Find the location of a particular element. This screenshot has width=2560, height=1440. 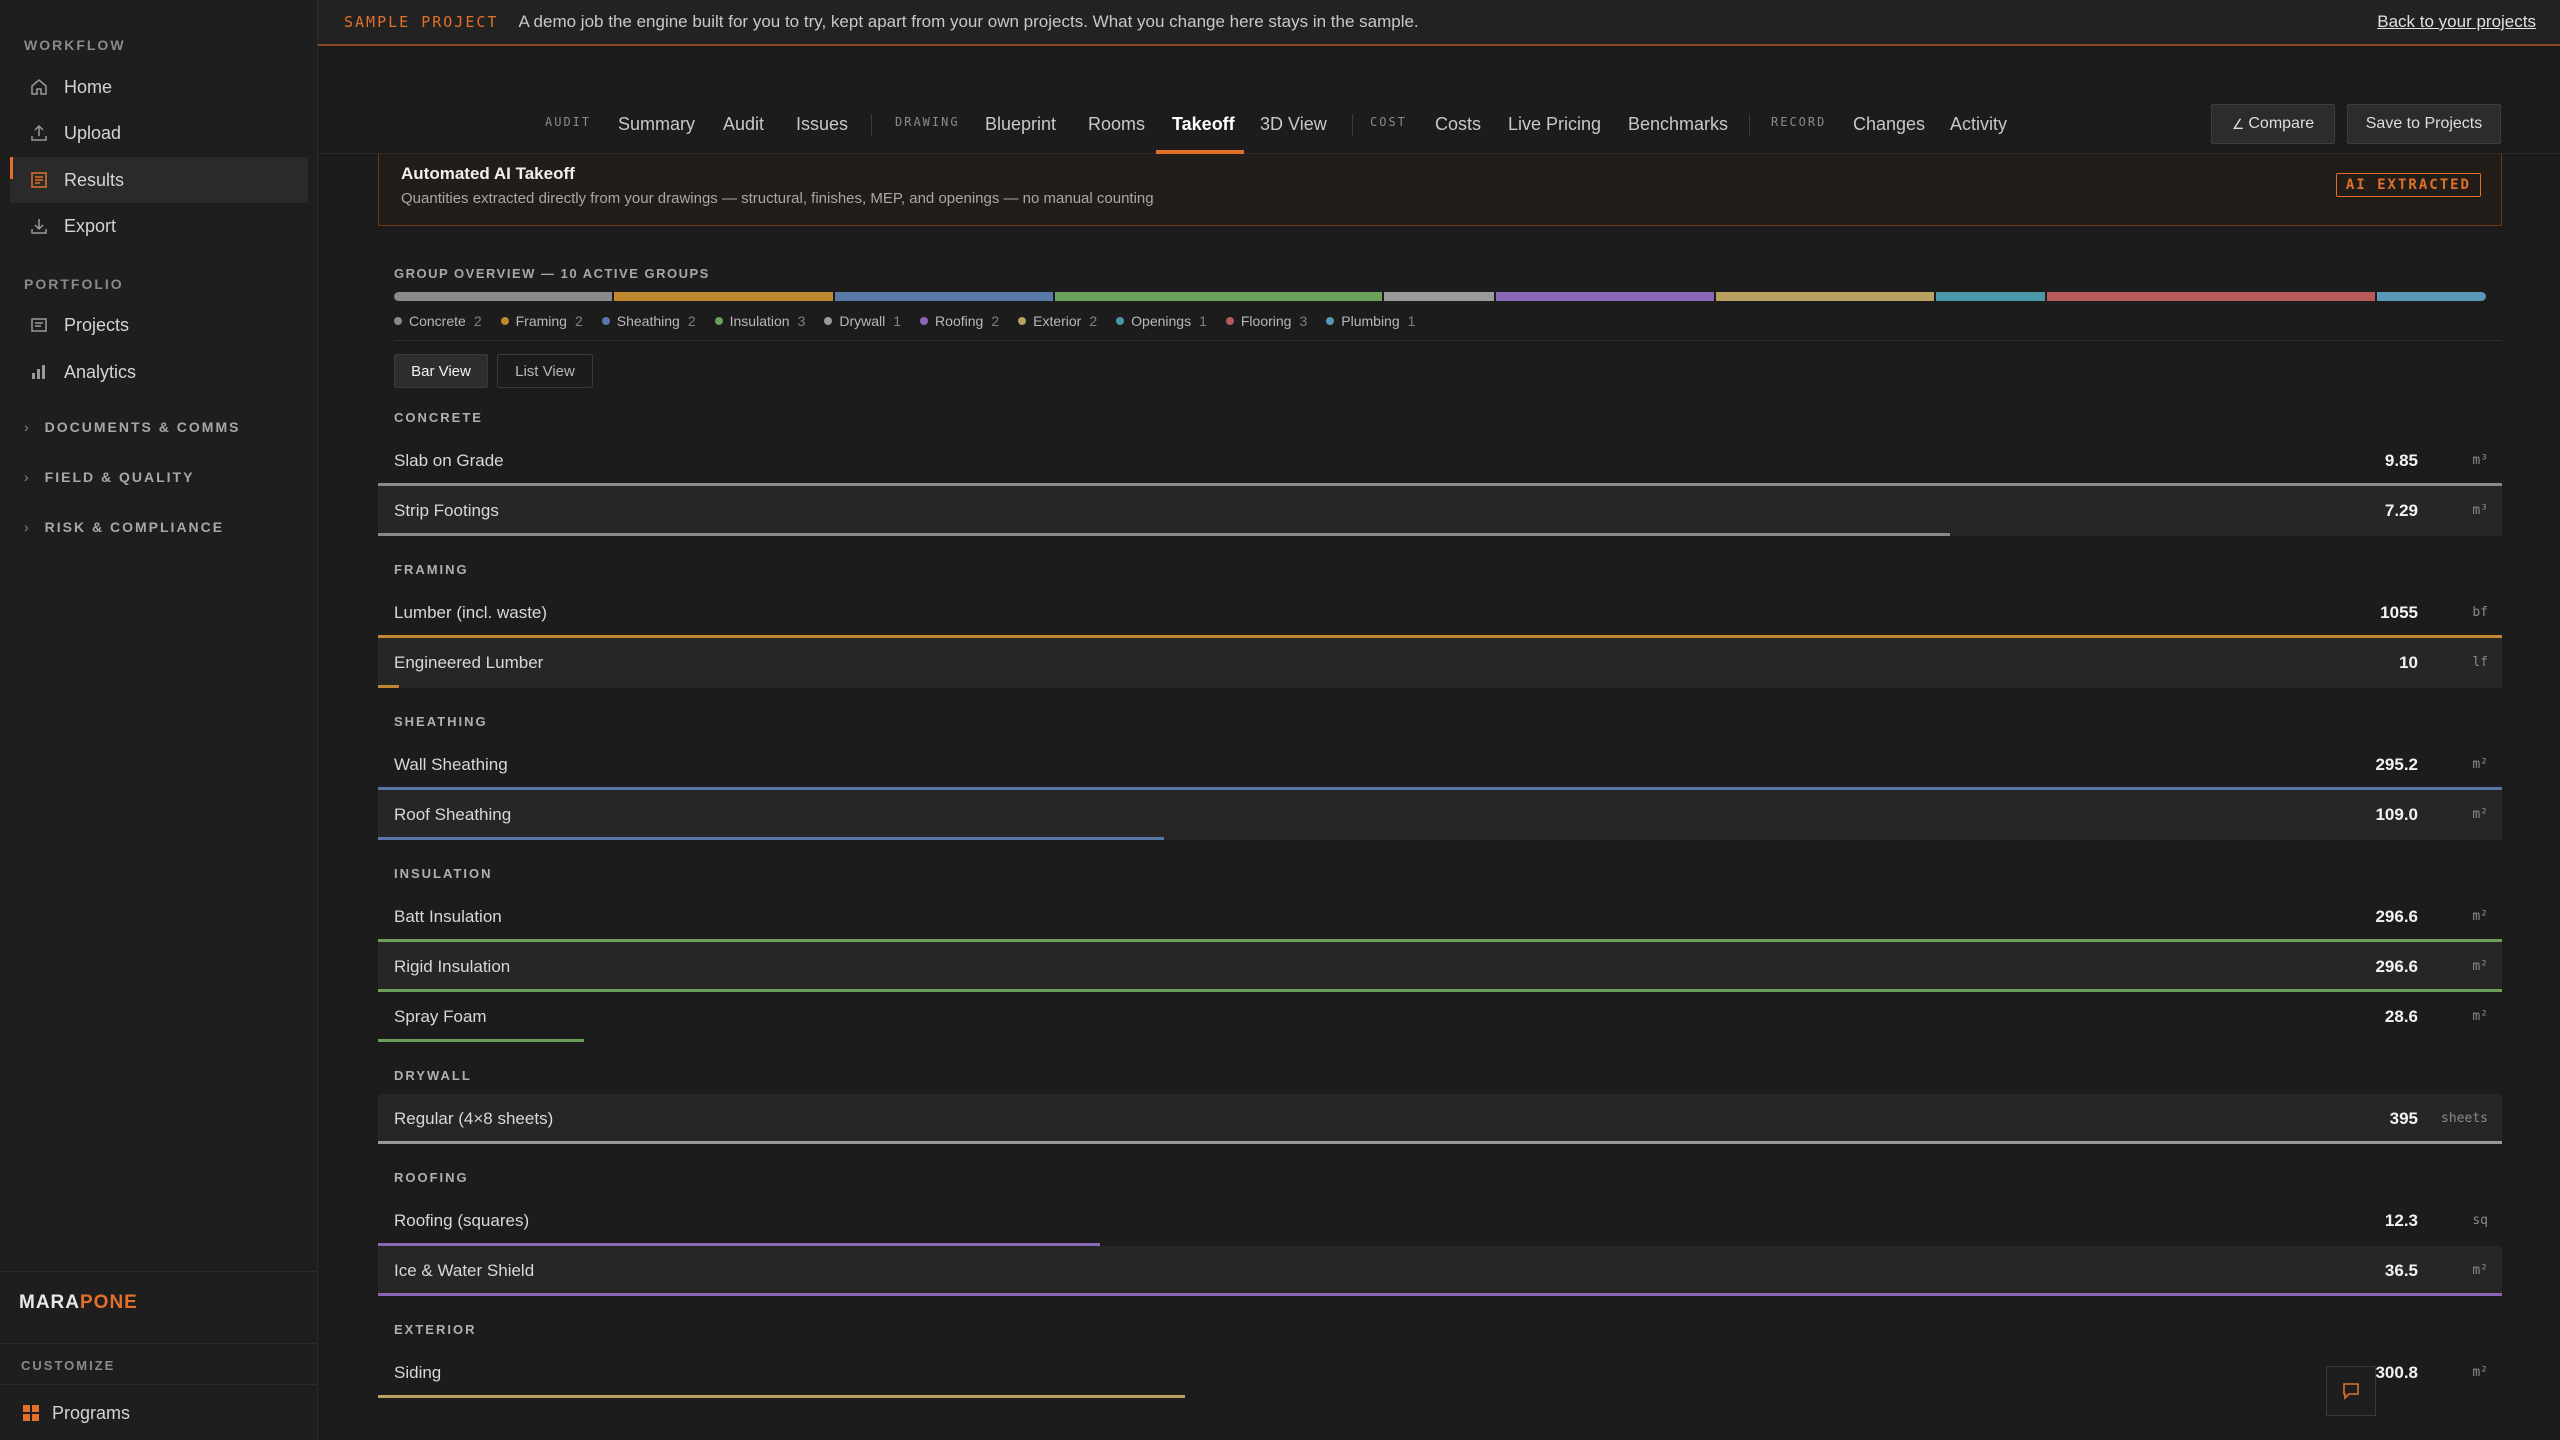

sidebar-item-analytics: Analytics is located at coordinates (159, 372).